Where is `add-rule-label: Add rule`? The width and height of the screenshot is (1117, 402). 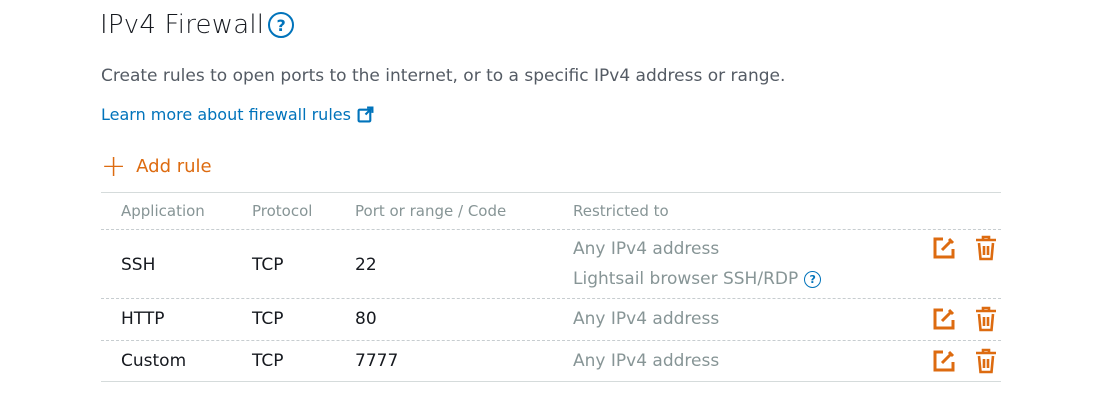 add-rule-label: Add rule is located at coordinates (174, 166).